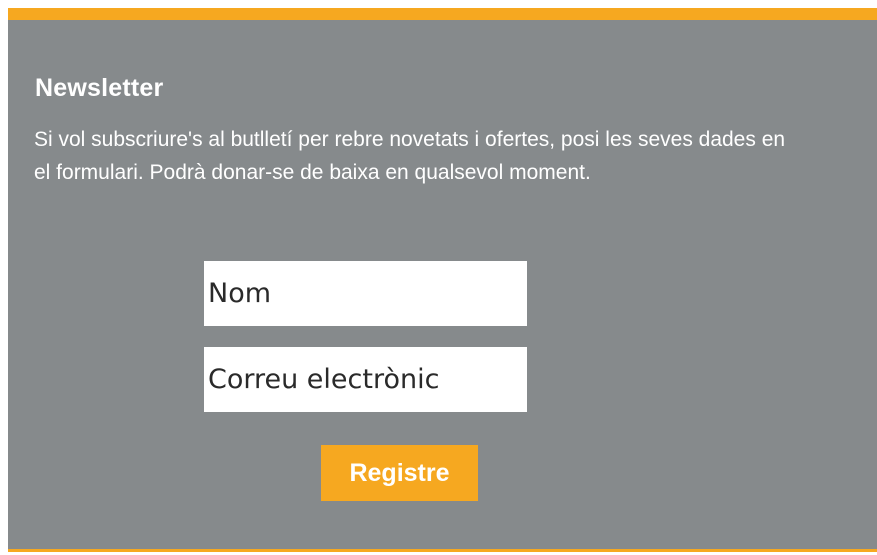 This screenshot has width=877, height=555. I want to click on newsletter-form, so click(365, 336).